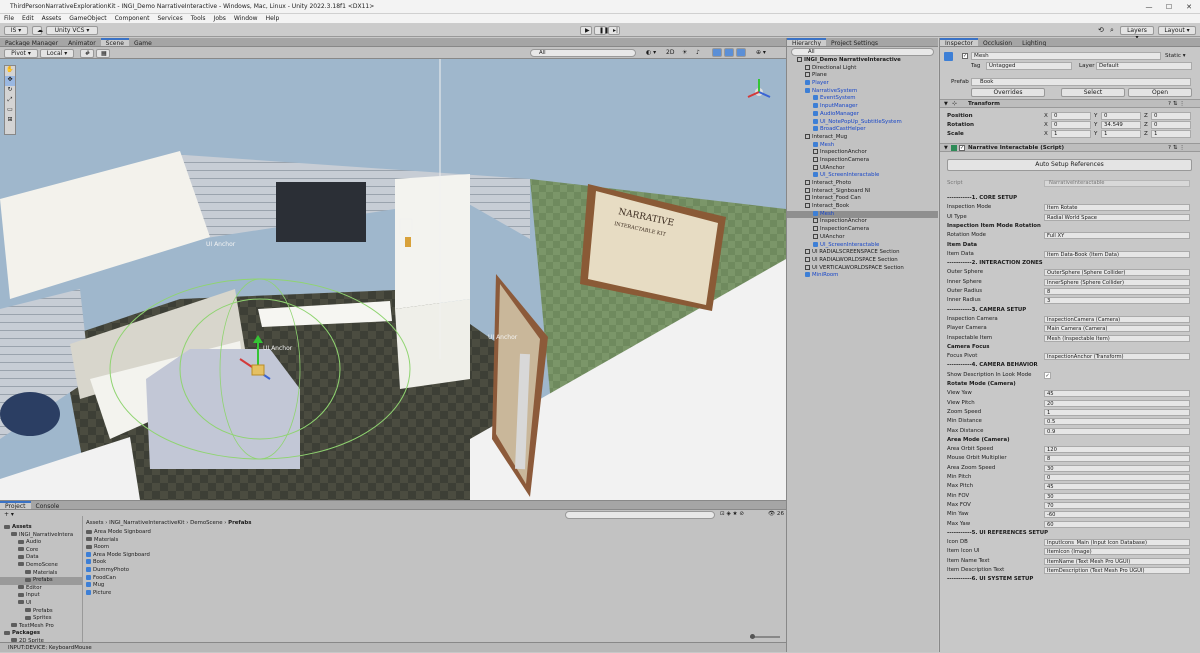  What do you see at coordinates (132, 19) in the screenshot?
I see `menu-component: Component` at bounding box center [132, 19].